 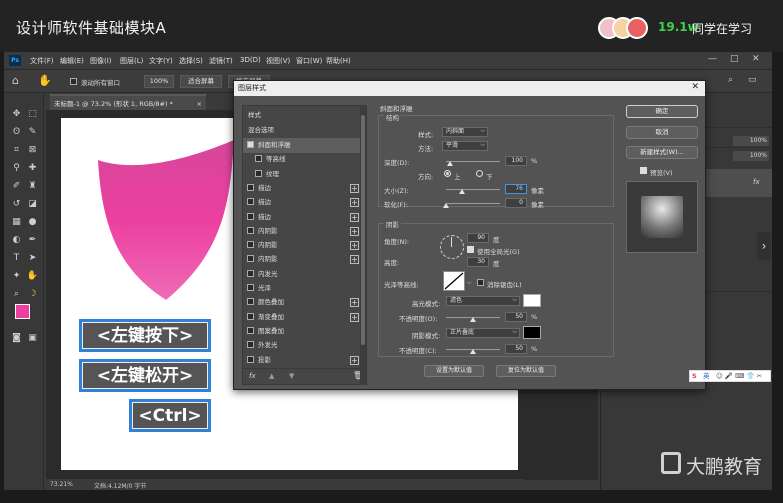 I want to click on gradient-tool-icon: ▦, so click(x=16, y=222).